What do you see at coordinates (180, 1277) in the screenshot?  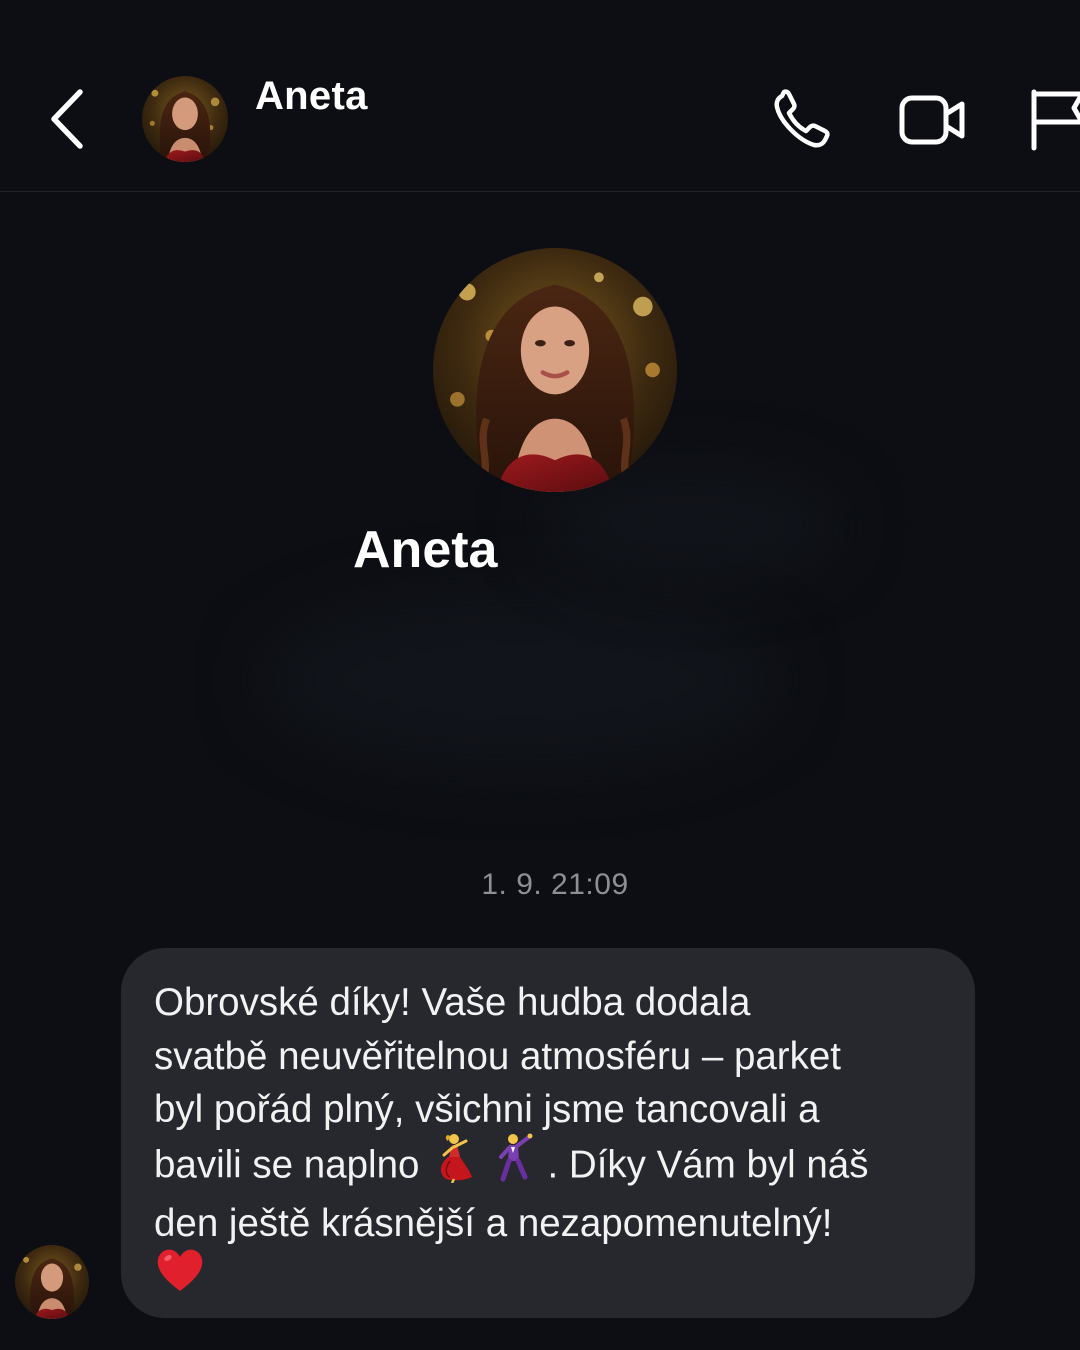 I see `red-heart-icon` at bounding box center [180, 1277].